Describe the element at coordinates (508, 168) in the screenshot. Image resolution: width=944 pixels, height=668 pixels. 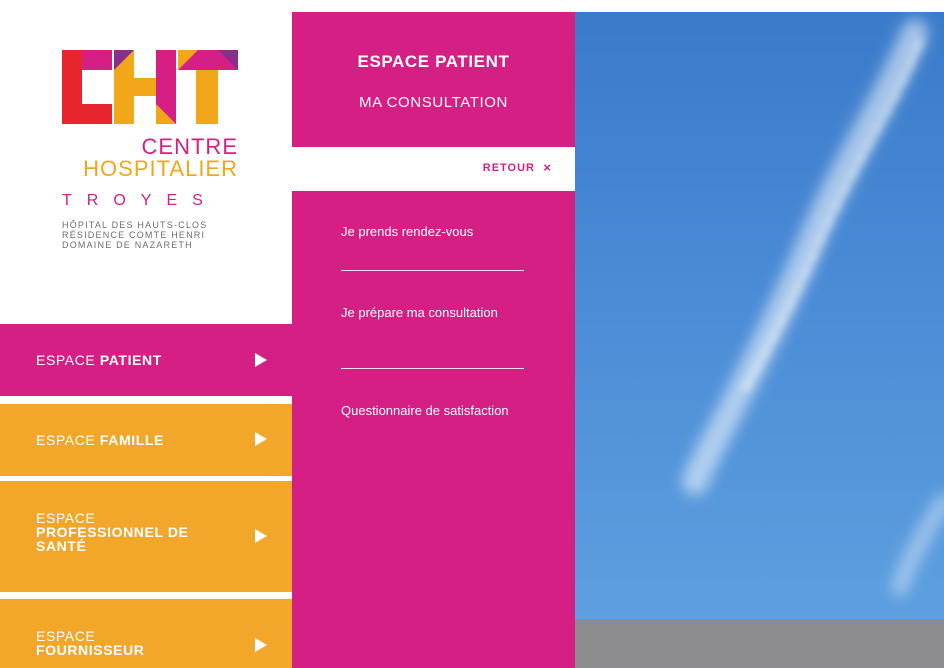
I see `retour-label: RETOUR` at that location.